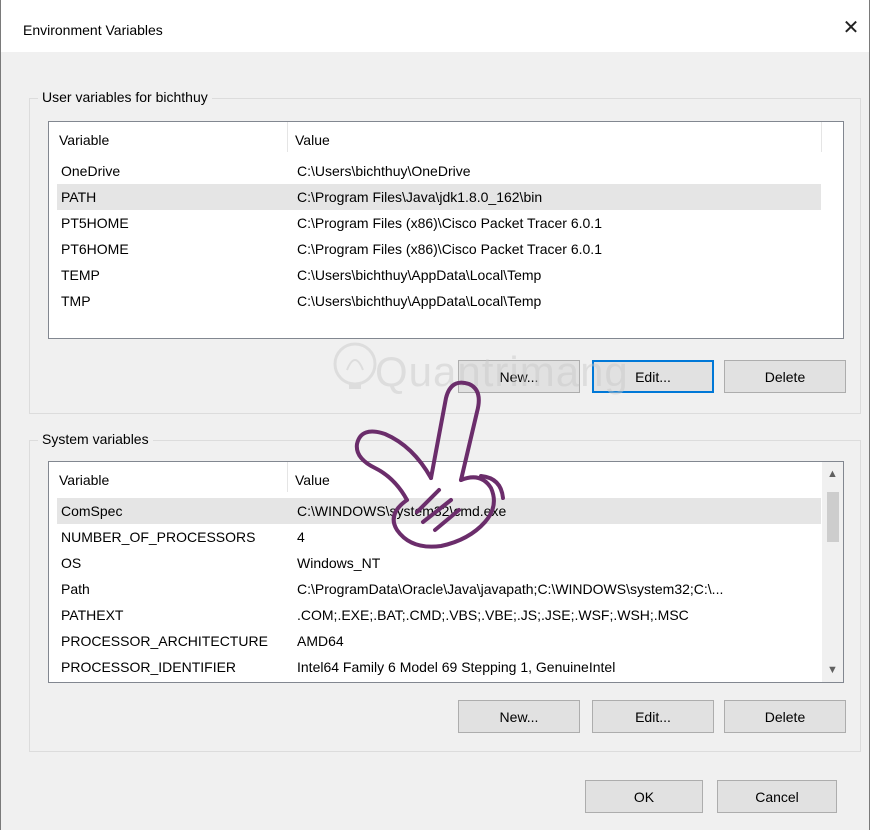 Image resolution: width=870 pixels, height=830 pixels. What do you see at coordinates (851, 27) in the screenshot?
I see `close-icon: ✕` at bounding box center [851, 27].